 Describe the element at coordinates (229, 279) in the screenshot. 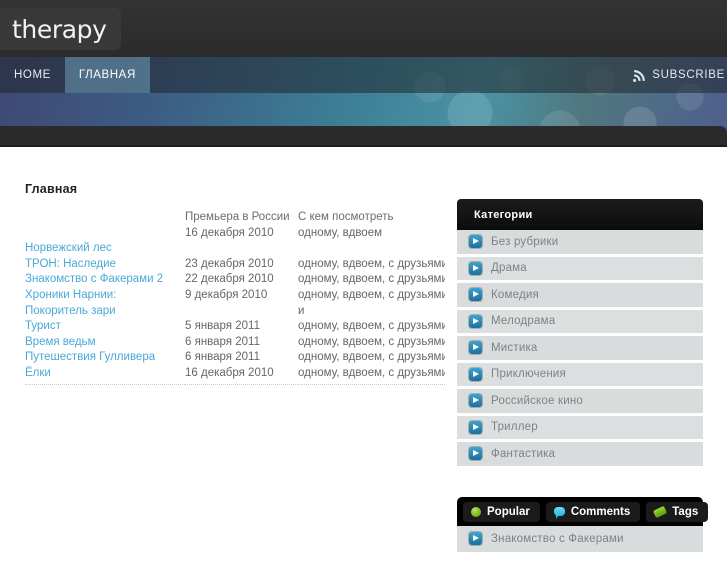

I see `movie-premiere-cell: 22 декабря 2010` at that location.